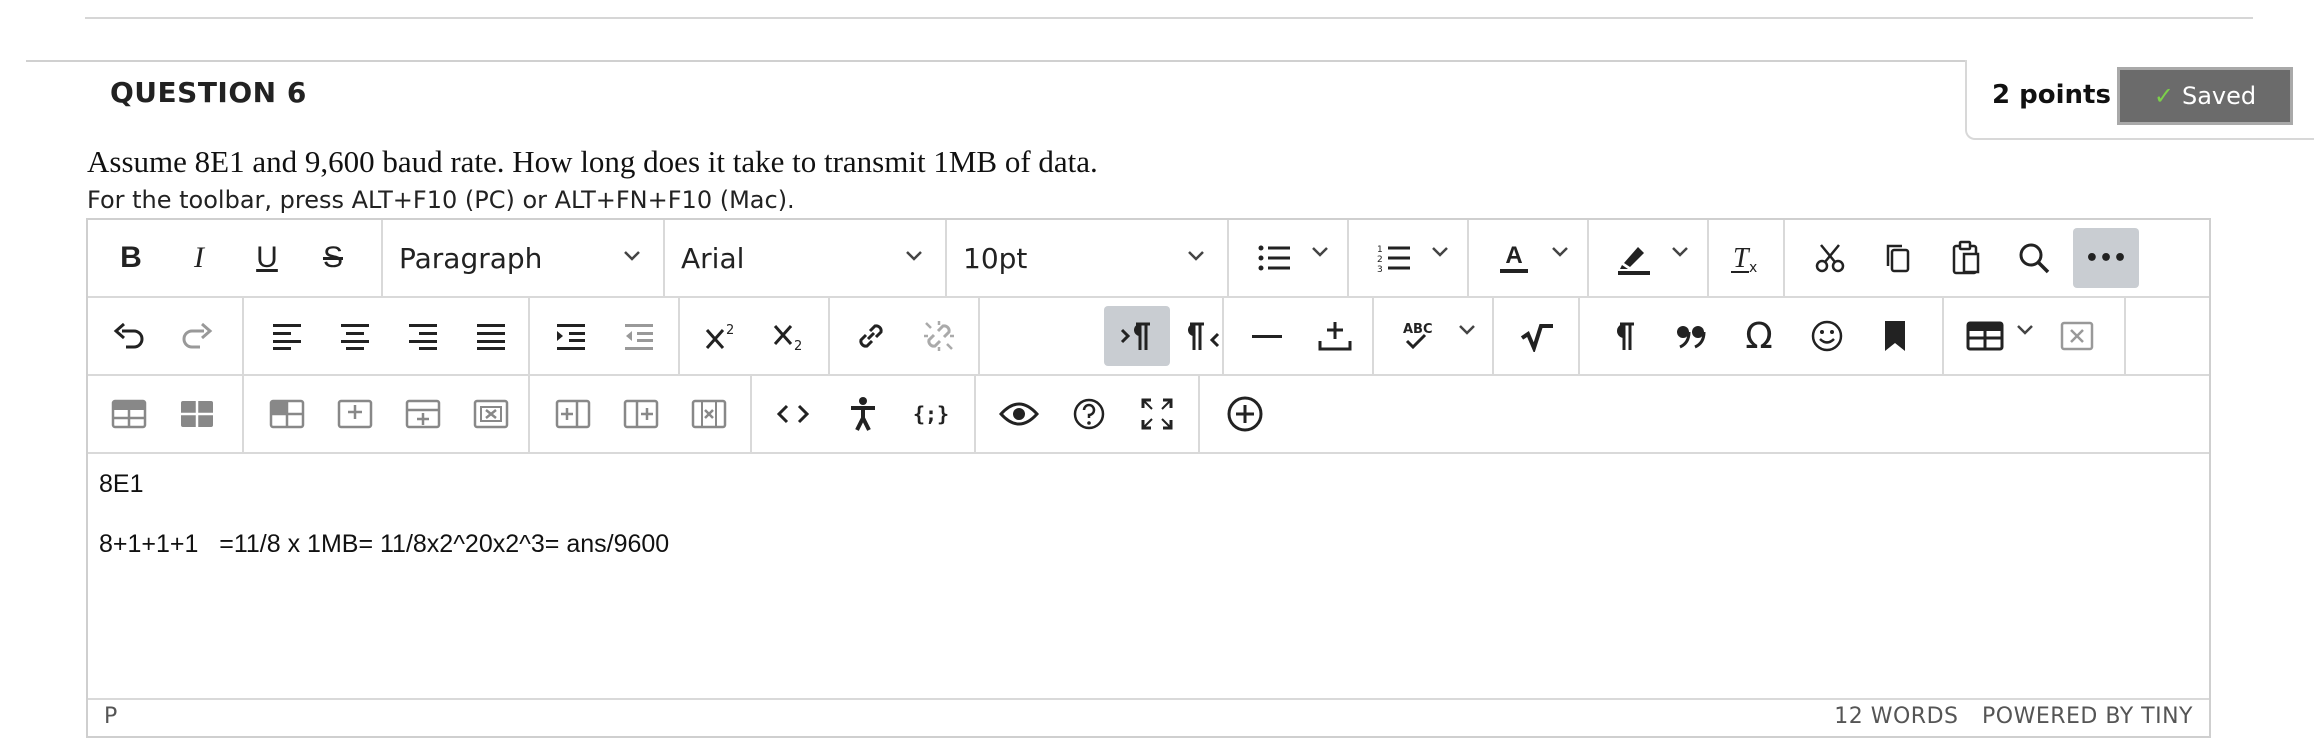 This screenshot has width=2314, height=741. What do you see at coordinates (863, 414) in the screenshot?
I see `accessibility-checker-button` at bounding box center [863, 414].